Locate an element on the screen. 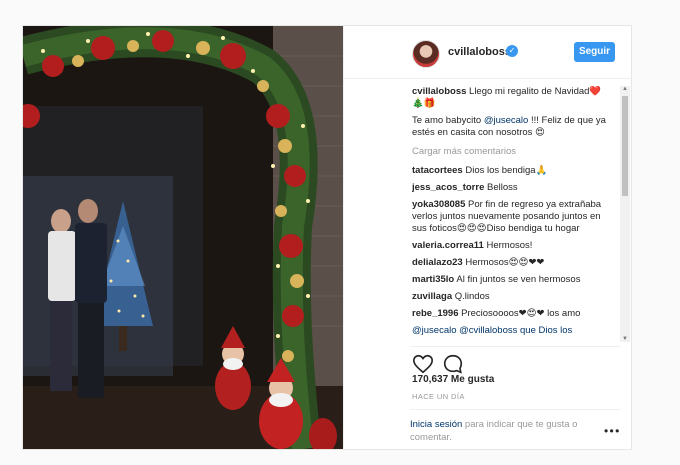 Image resolution: width=680 pixels, height=465 pixels. comment-text: Q.lindos is located at coordinates (472, 296).